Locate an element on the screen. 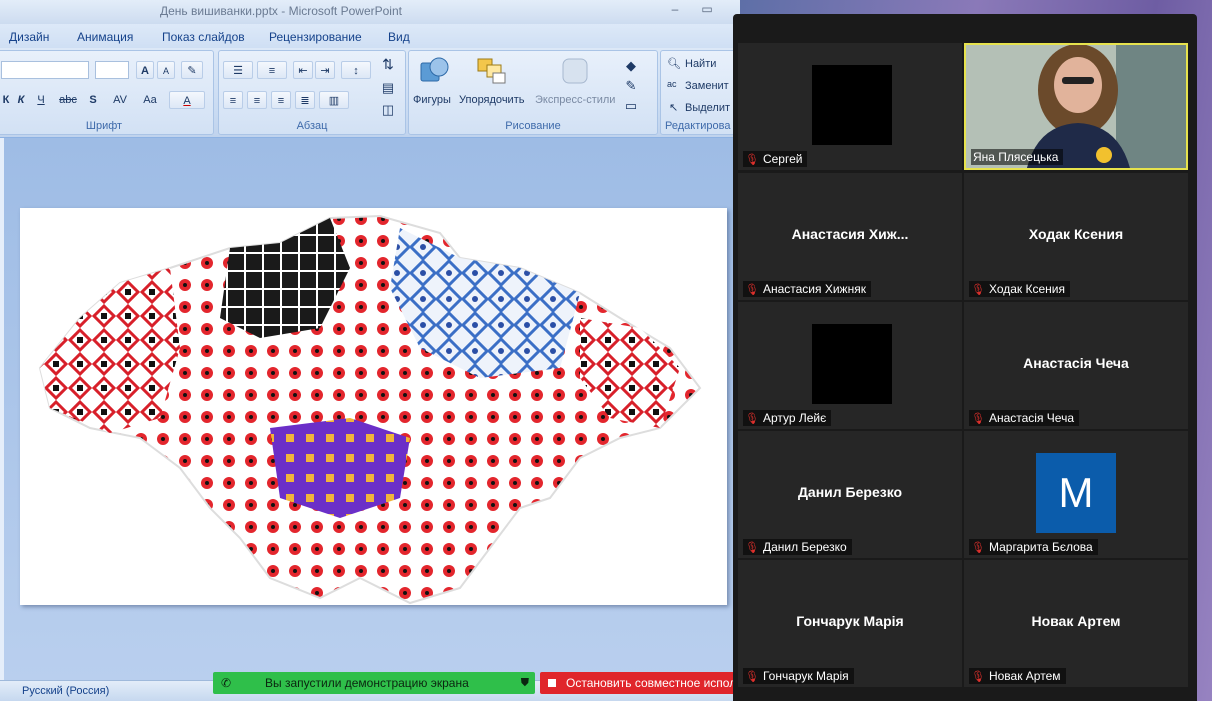  avatar: M is located at coordinates (1076, 493).